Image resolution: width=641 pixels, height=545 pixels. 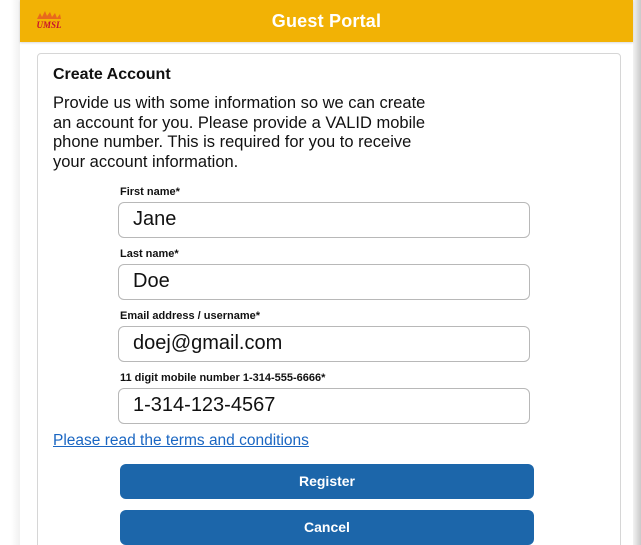 What do you see at coordinates (150, 192) in the screenshot?
I see `first-name-label: First name*` at bounding box center [150, 192].